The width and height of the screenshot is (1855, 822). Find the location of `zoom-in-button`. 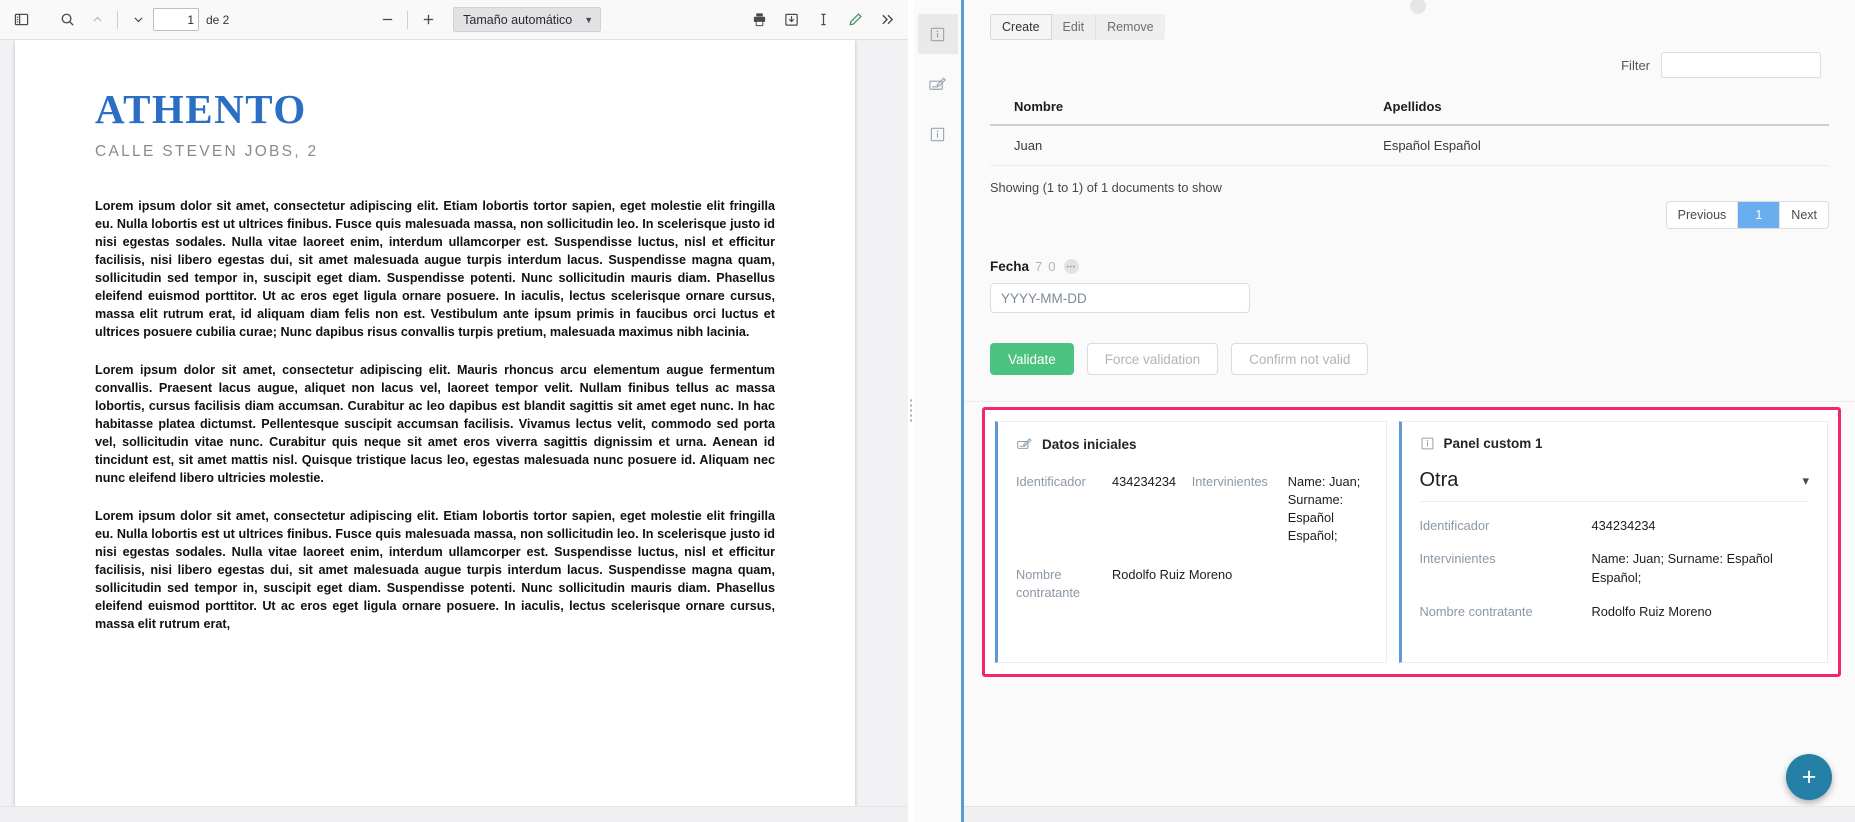

zoom-in-button is located at coordinates (428, 20).